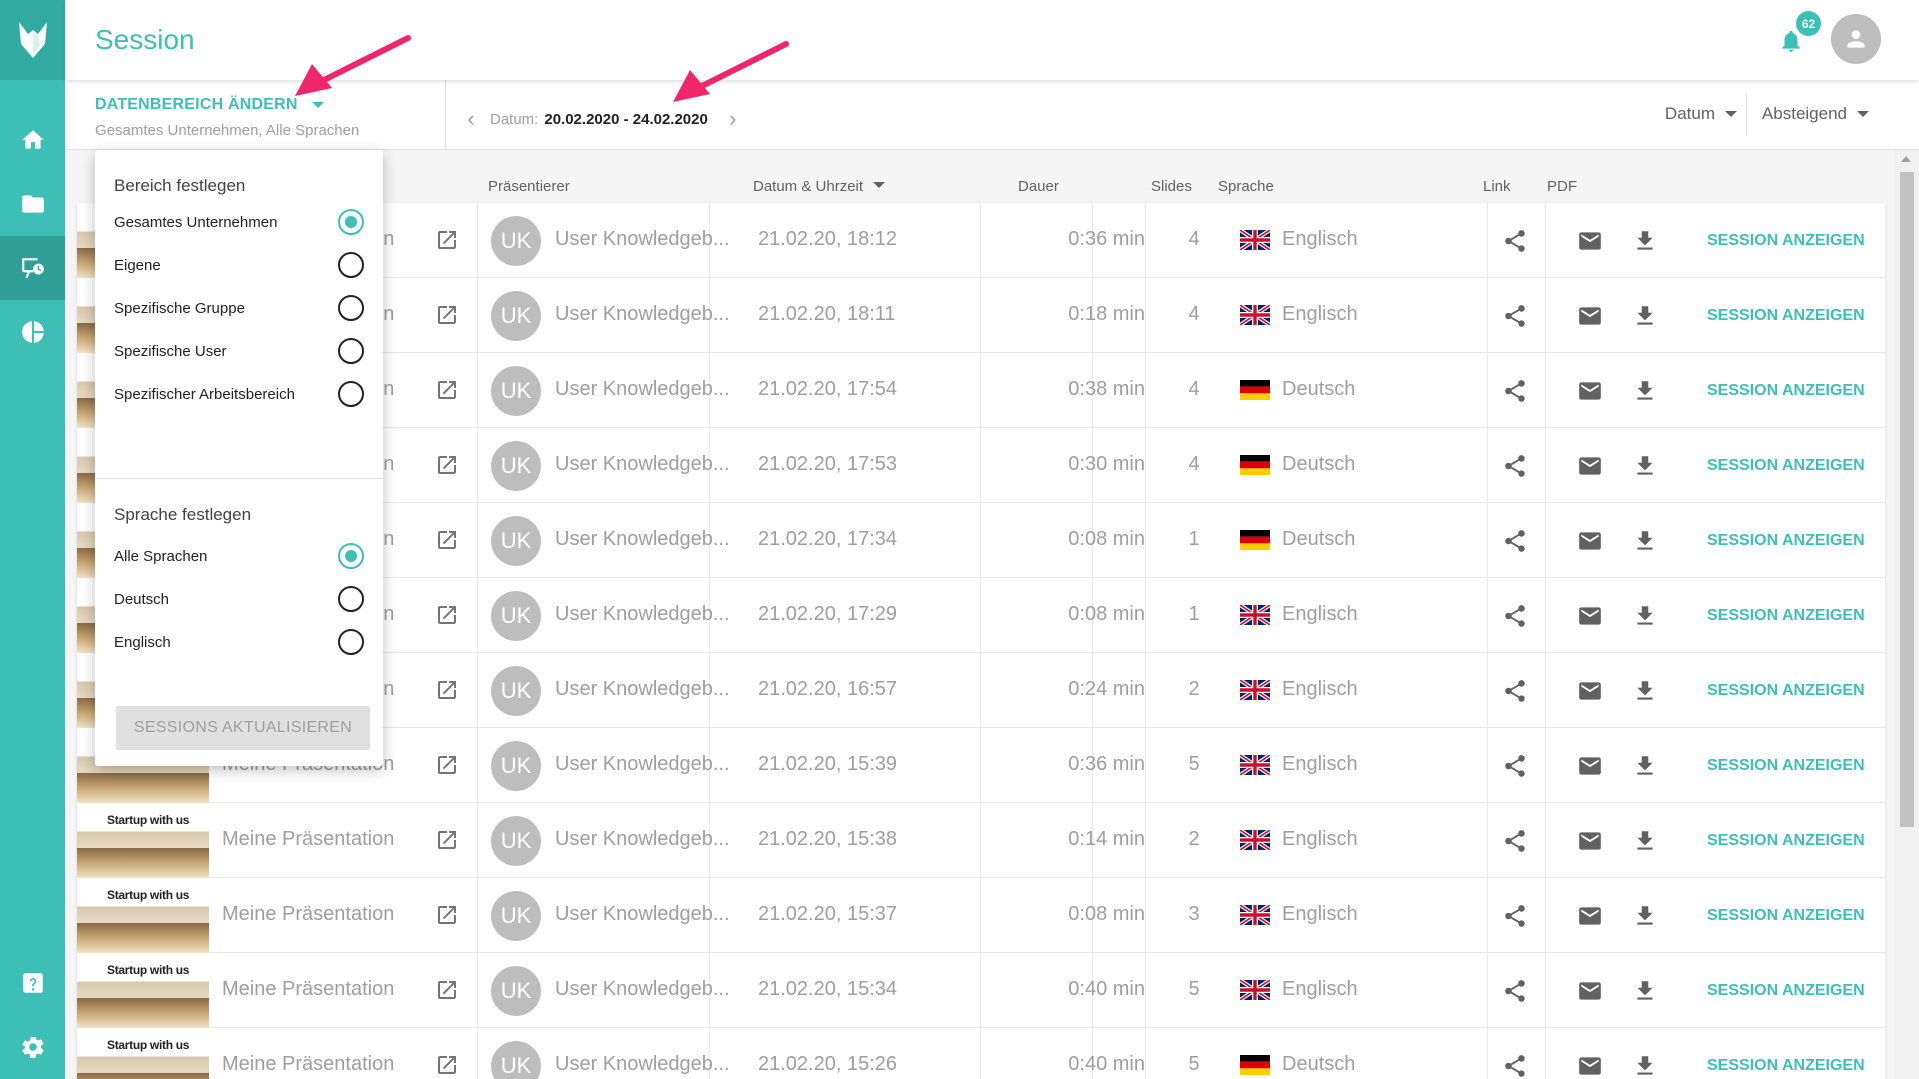 The image size is (1919, 1079). Describe the element at coordinates (1171, 186) in the screenshot. I see `col-slides: Slides` at that location.